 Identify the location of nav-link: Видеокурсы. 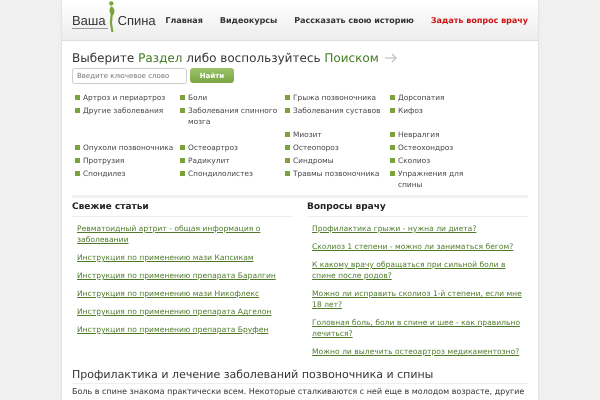
(249, 20).